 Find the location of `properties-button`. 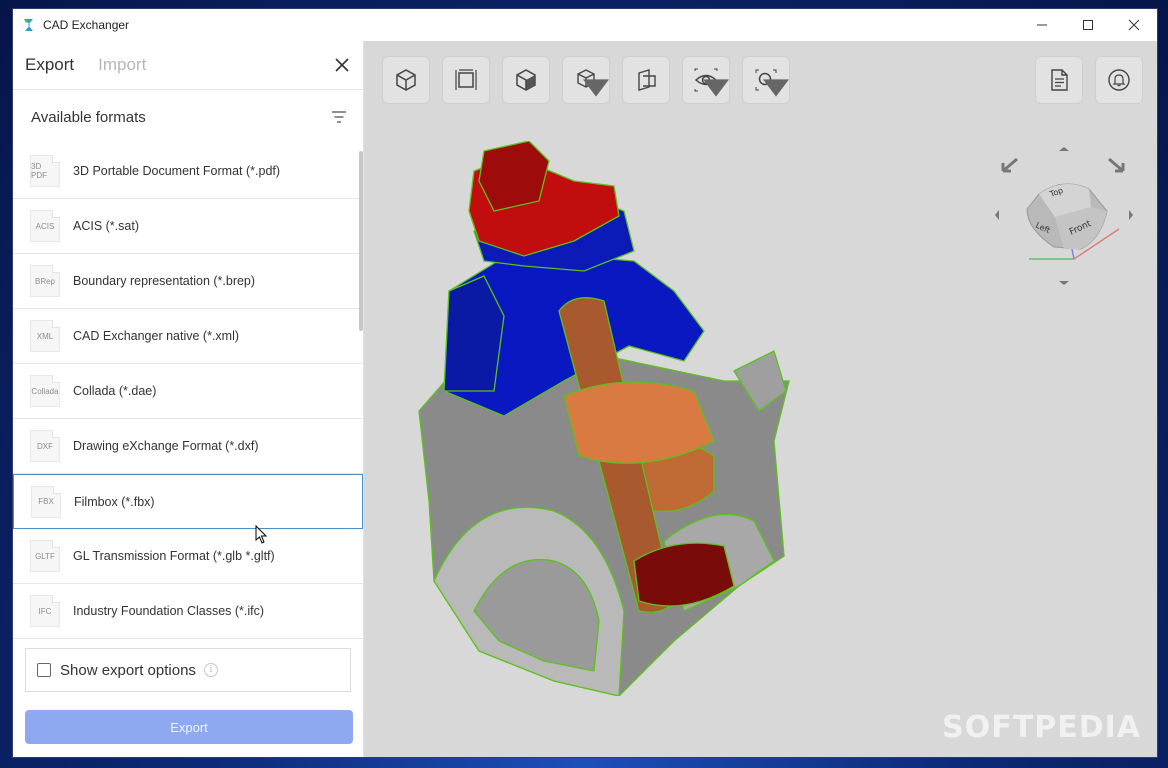

properties-button is located at coordinates (1059, 80).